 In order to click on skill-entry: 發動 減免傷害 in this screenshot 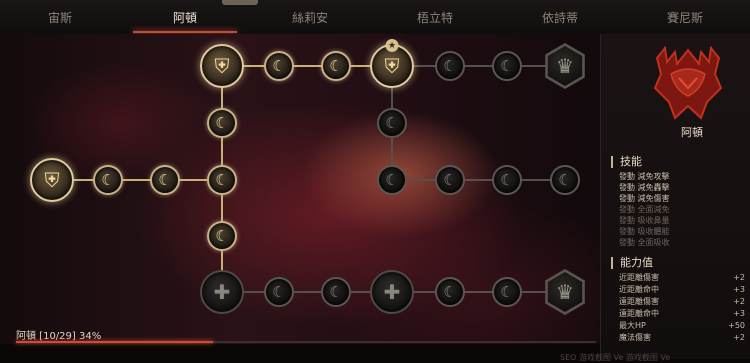, I will do `click(644, 198)`.